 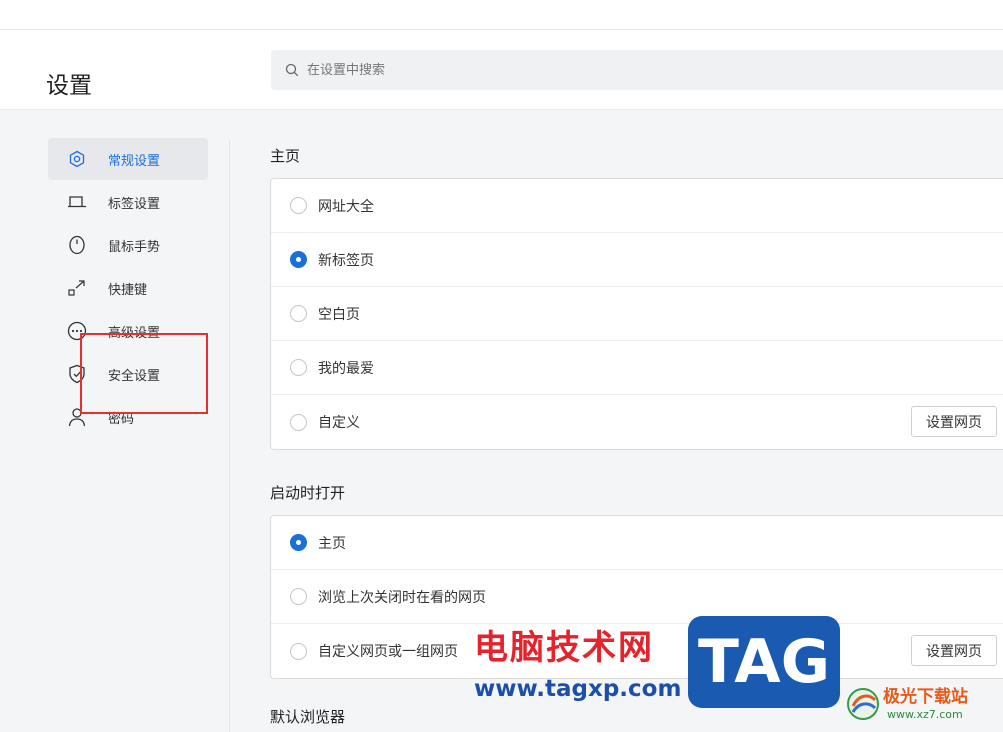 What do you see at coordinates (308, 717) in the screenshot?
I see `section-title-default-browser: 默认浏览器` at bounding box center [308, 717].